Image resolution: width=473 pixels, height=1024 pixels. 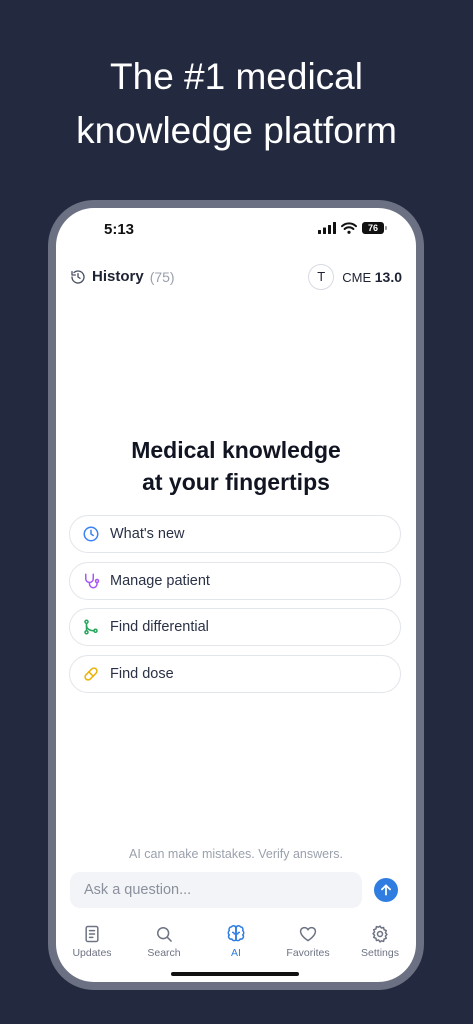 What do you see at coordinates (91, 627) in the screenshot?
I see `branch-icon` at bounding box center [91, 627].